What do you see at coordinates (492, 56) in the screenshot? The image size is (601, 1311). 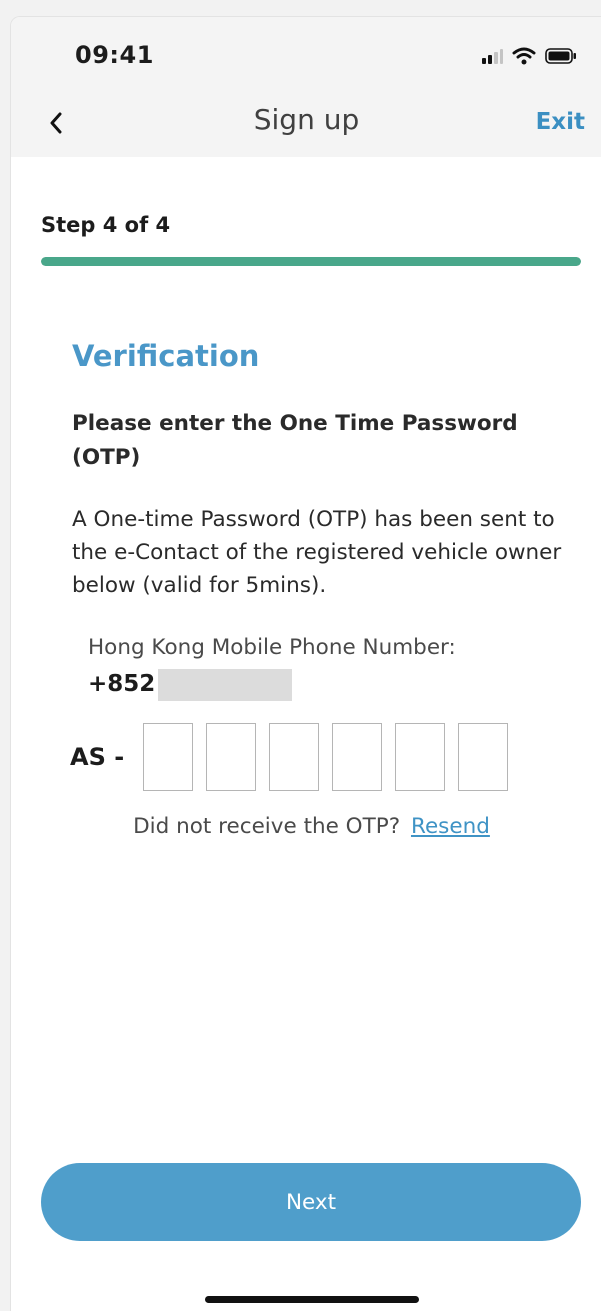 I see `signal-icon` at bounding box center [492, 56].